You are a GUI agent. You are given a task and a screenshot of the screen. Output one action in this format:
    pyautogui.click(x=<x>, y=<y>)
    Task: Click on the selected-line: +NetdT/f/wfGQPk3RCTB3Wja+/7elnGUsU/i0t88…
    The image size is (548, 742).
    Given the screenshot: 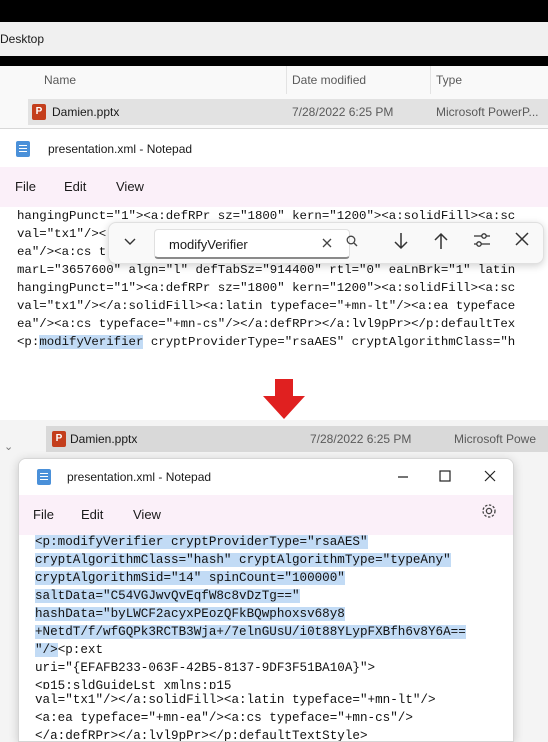 What is the action you would take?
    pyautogui.click(x=250, y=632)
    